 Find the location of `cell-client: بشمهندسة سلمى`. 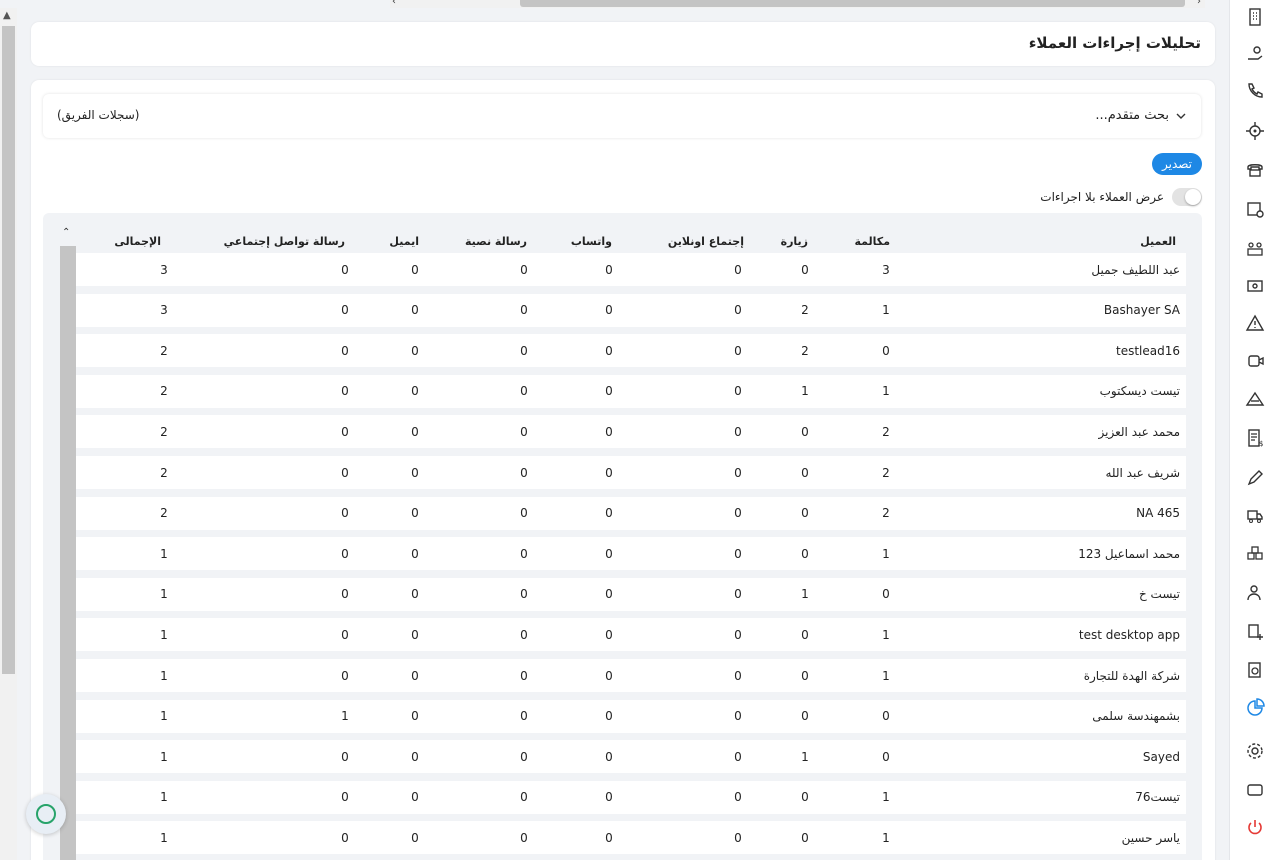

cell-client: بشمهندسة سلمى is located at coordinates (1136, 716).